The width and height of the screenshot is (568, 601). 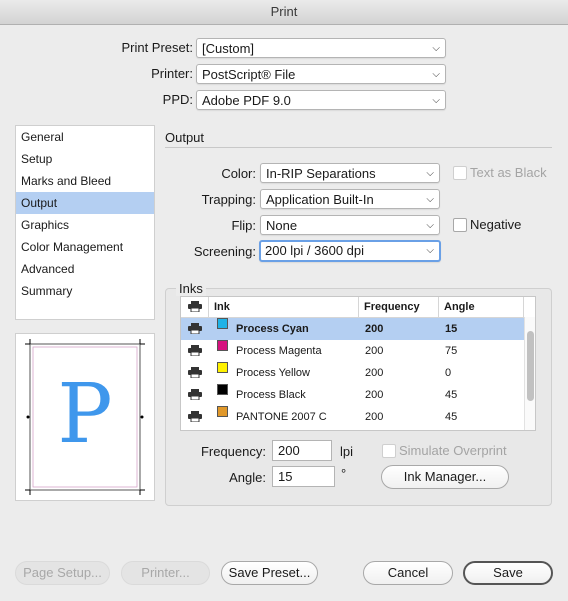 What do you see at coordinates (249, 74) in the screenshot?
I see `printer-value: PostScript® File` at bounding box center [249, 74].